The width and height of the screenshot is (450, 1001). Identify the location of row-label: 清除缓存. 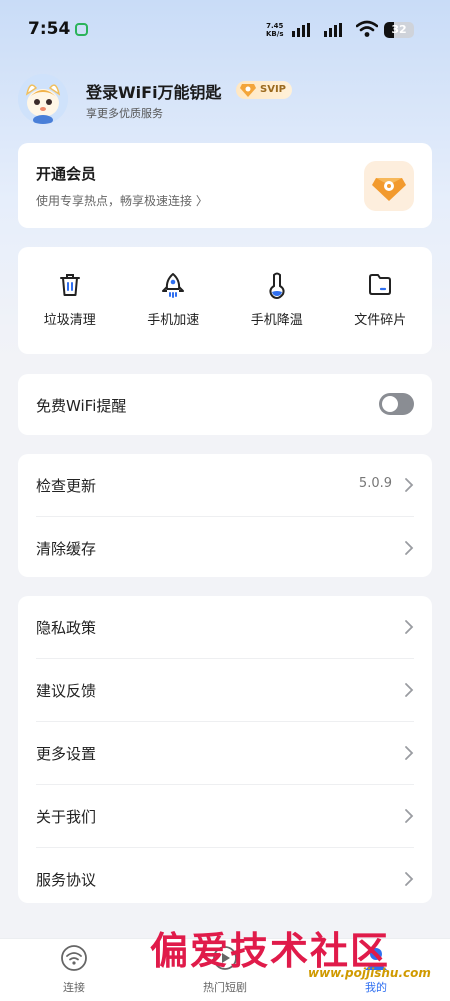
(66, 549).